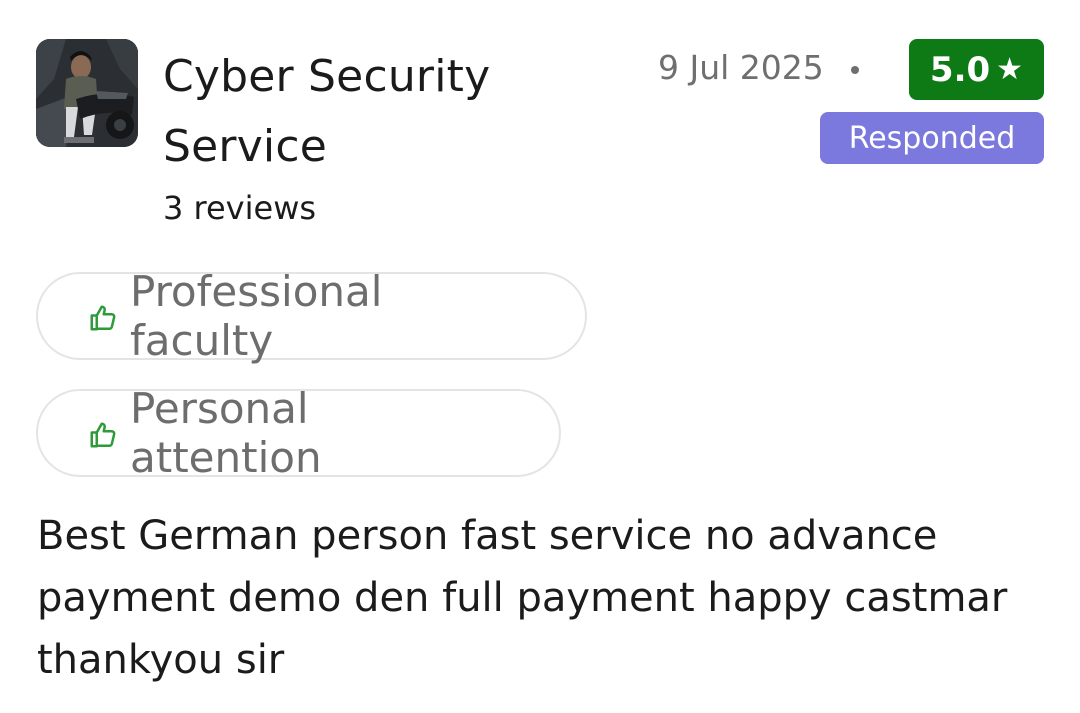 This screenshot has width=1080, height=713. Describe the element at coordinates (226, 433) in the screenshot. I see `review-tag-label: Personal attention` at that location.